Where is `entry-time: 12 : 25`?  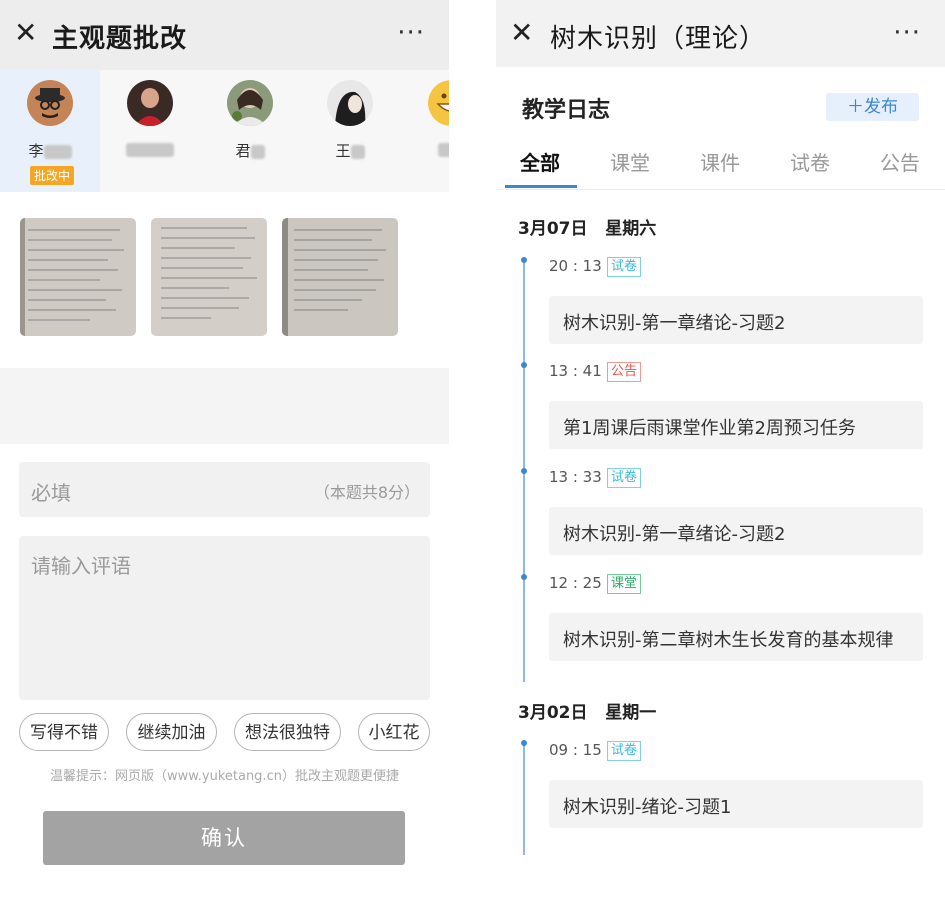 entry-time: 12 : 25 is located at coordinates (575, 583).